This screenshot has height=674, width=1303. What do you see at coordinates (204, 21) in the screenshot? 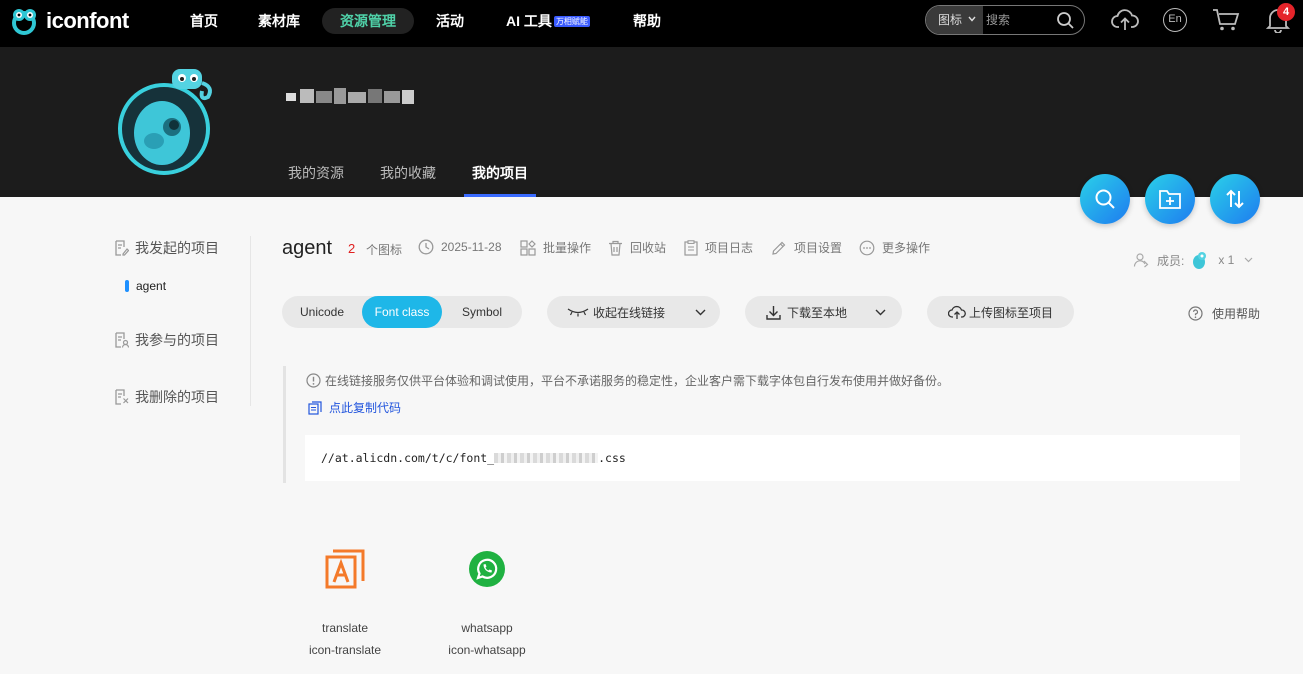
I see `nav-home: 首页` at bounding box center [204, 21].